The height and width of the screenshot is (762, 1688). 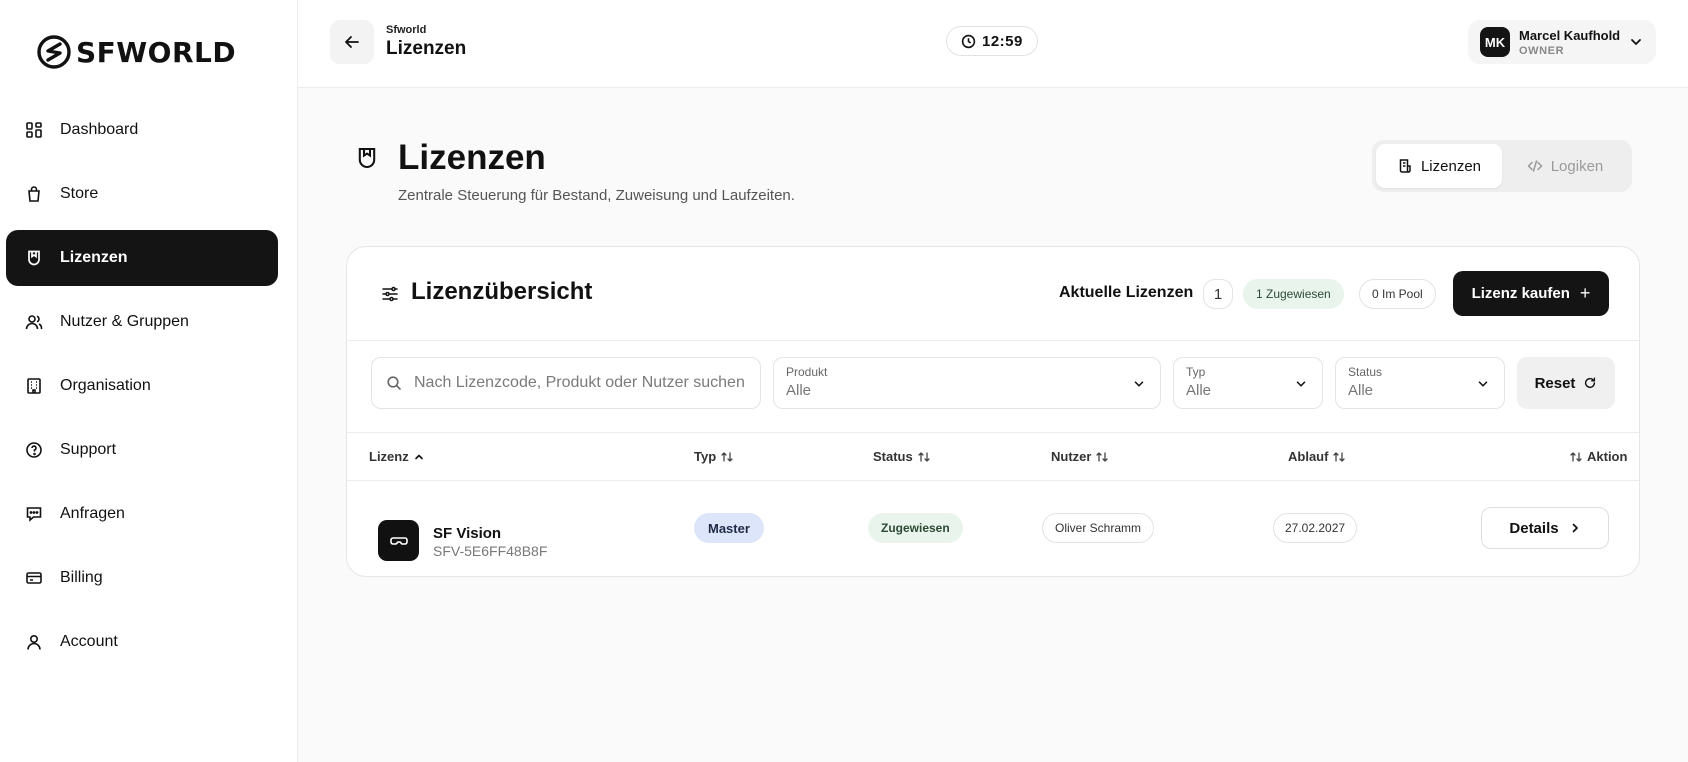 What do you see at coordinates (1218, 294) in the screenshot?
I see `current-licenses-count: 1` at bounding box center [1218, 294].